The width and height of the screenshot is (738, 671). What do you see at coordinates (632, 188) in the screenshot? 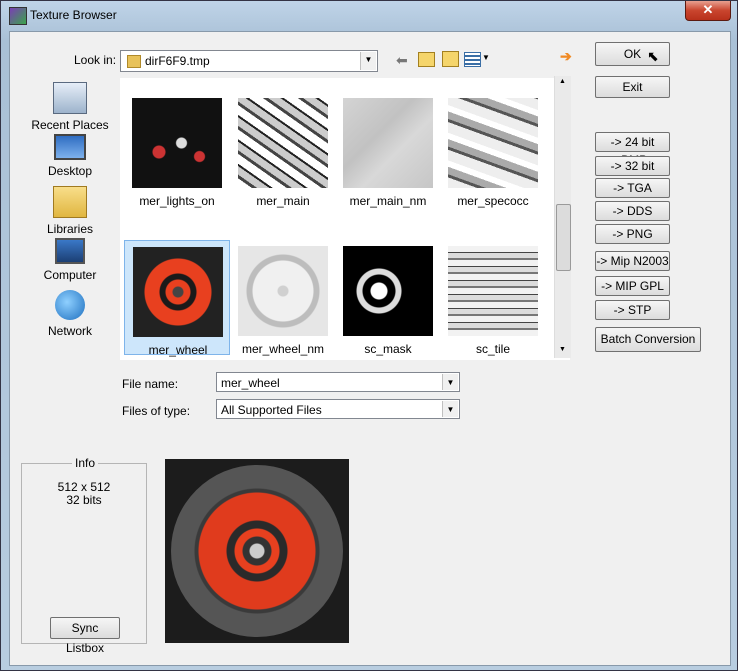
I see `convert-tga-button: -> TGA` at bounding box center [632, 188].